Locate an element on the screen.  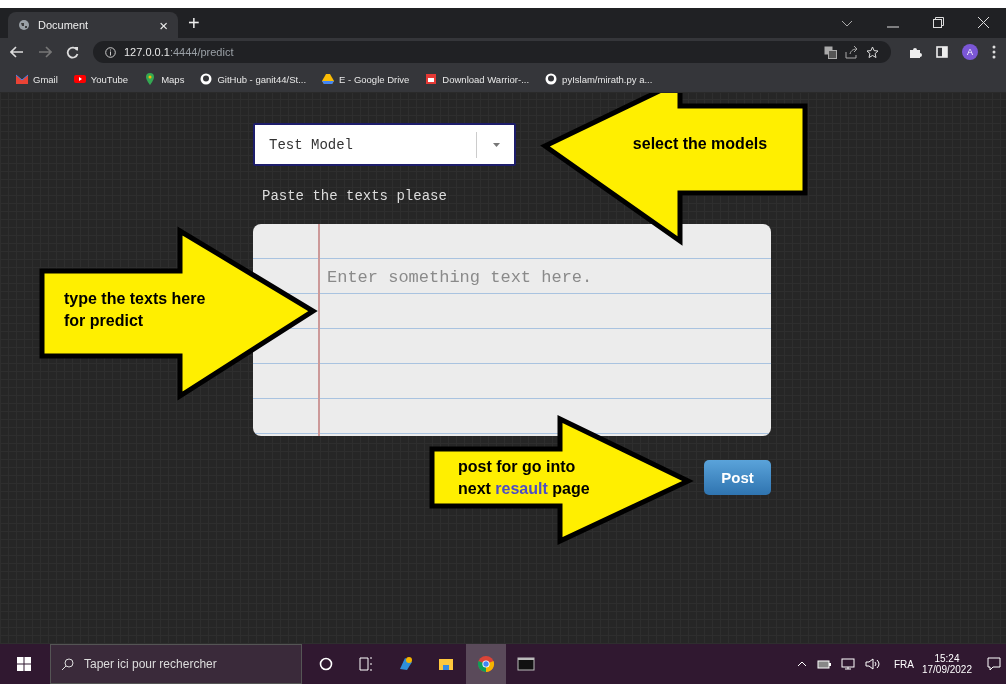
kebab-menu-icon is located at coordinates (994, 52).